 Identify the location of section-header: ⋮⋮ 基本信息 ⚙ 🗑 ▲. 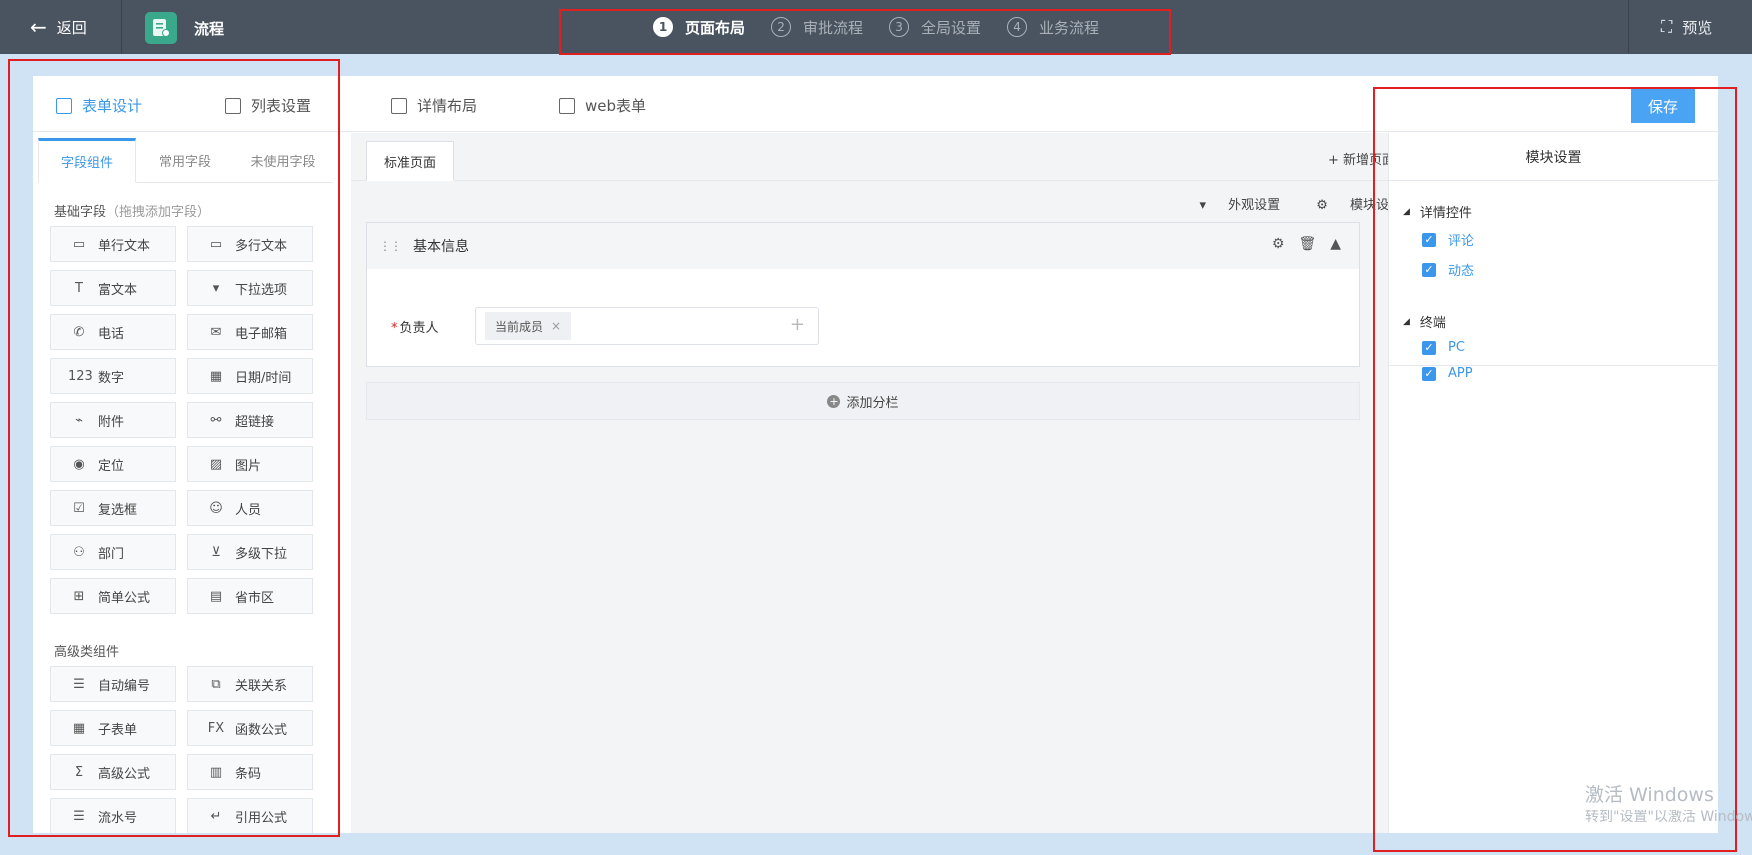
(863, 246).